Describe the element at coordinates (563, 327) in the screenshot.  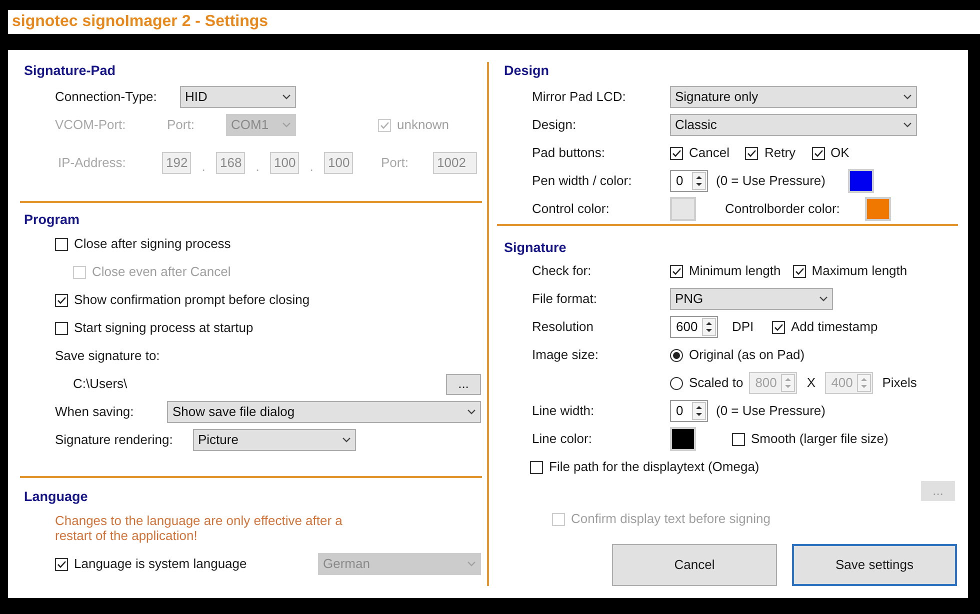
I see `label: Resolution` at that location.